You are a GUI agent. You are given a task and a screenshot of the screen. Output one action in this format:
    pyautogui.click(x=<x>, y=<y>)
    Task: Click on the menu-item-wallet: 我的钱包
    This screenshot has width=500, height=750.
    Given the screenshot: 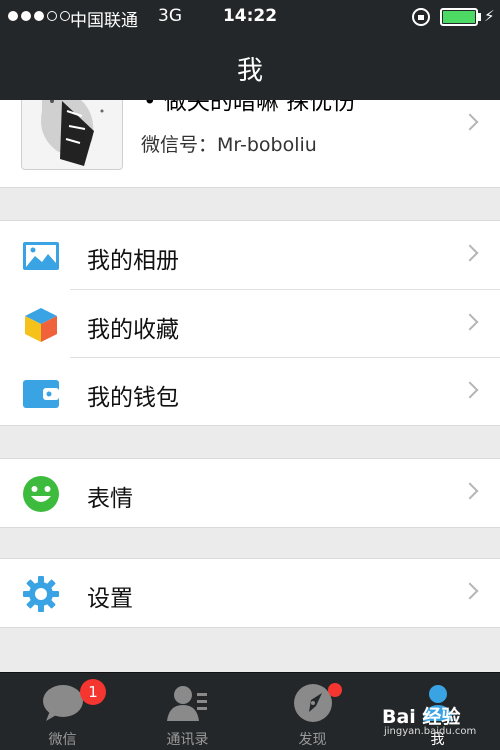 What is the action you would take?
    pyautogui.click(x=250, y=391)
    